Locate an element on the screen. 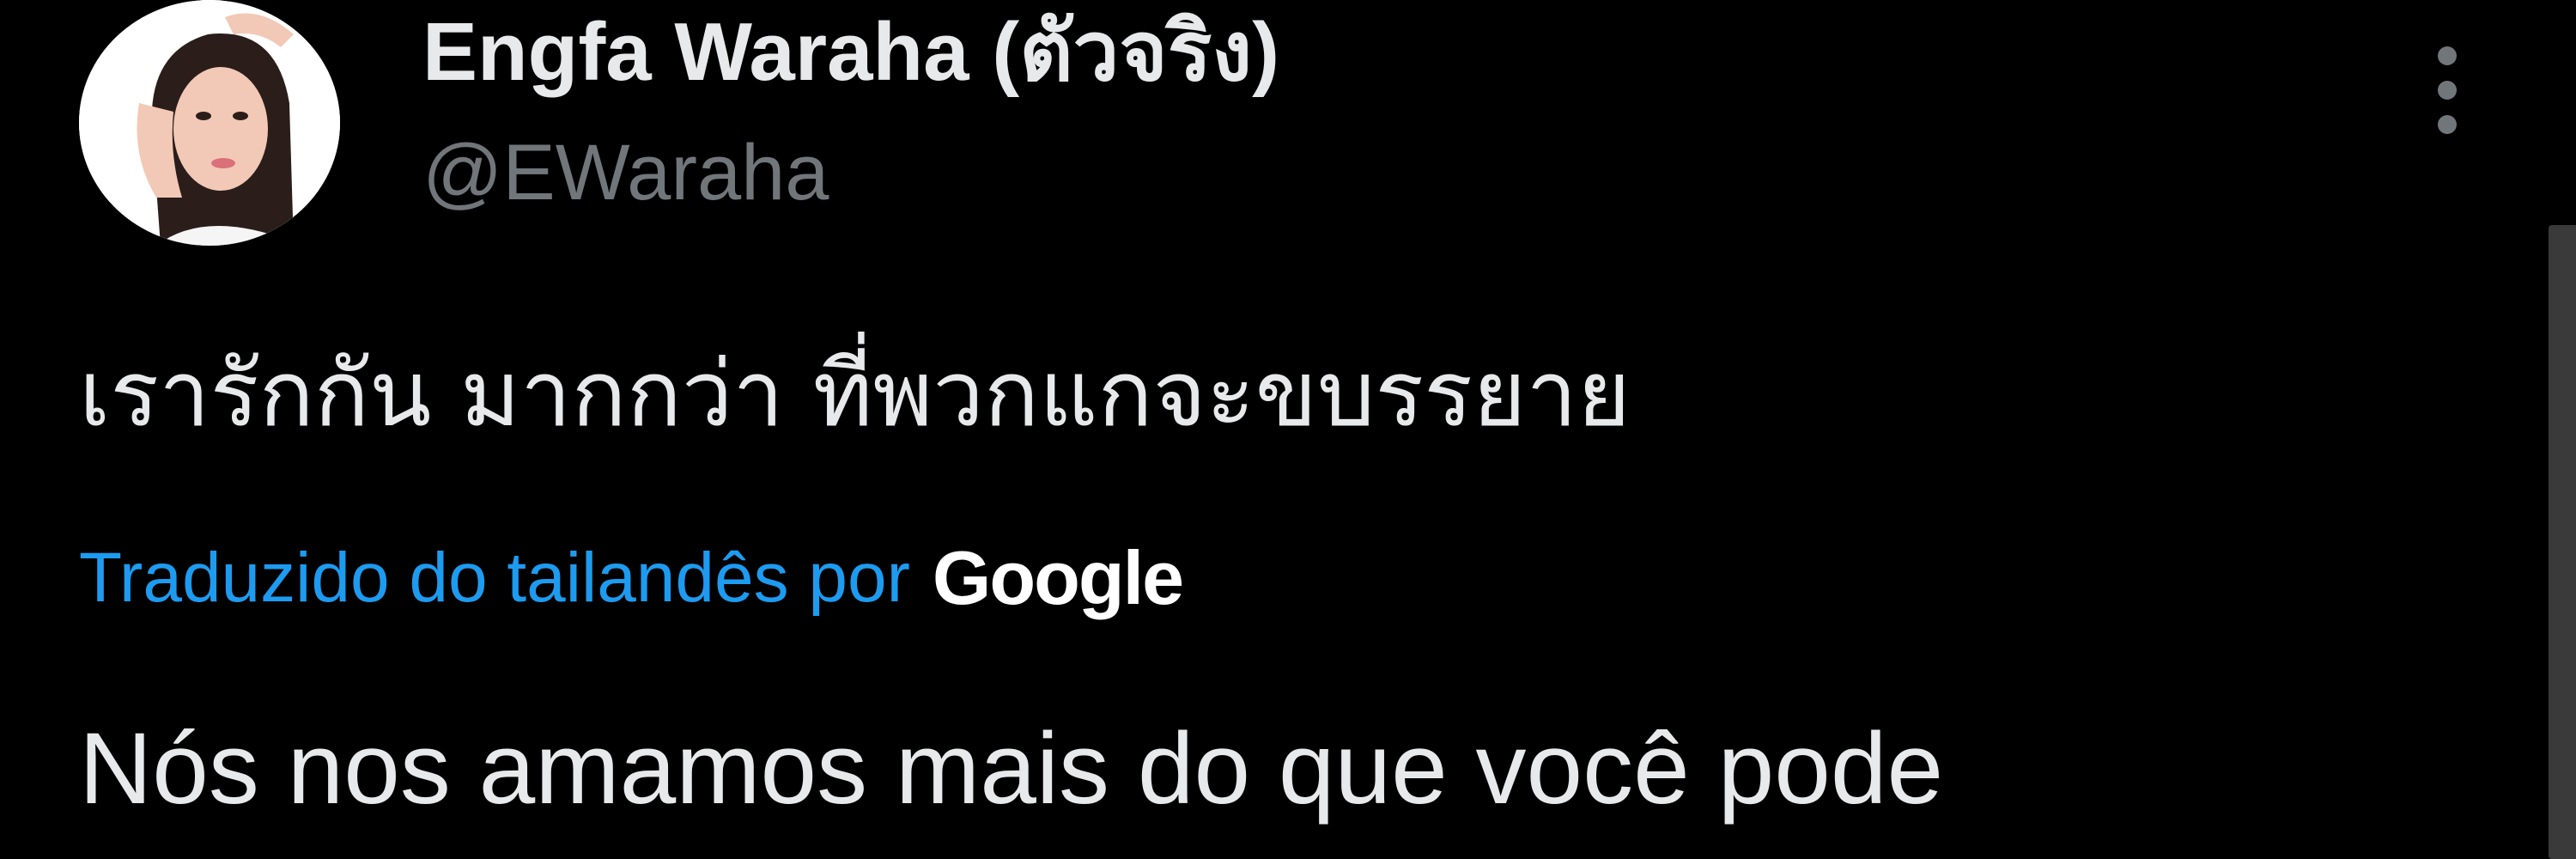 The width and height of the screenshot is (2576, 859). profile-photo-icon is located at coordinates (209, 123).